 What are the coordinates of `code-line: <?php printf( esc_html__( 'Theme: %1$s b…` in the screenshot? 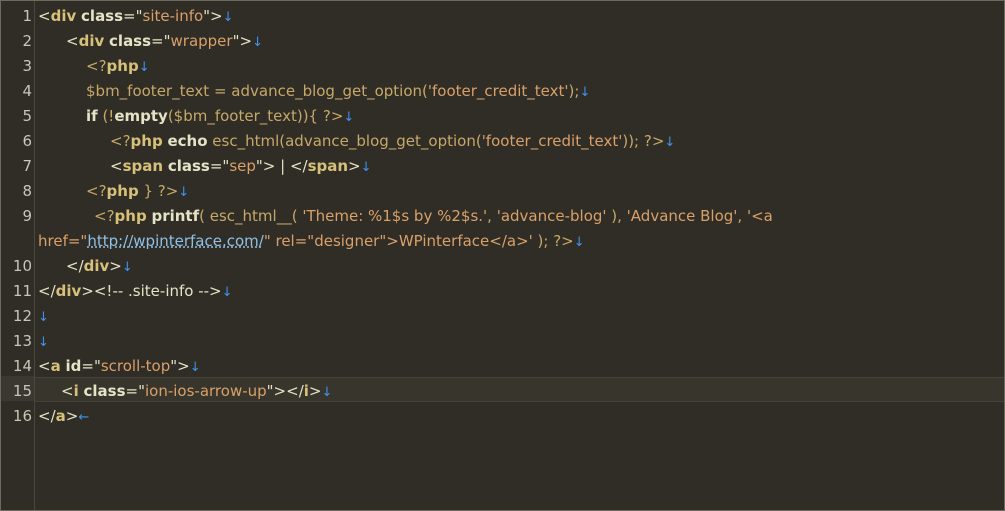 It's located at (549, 216).